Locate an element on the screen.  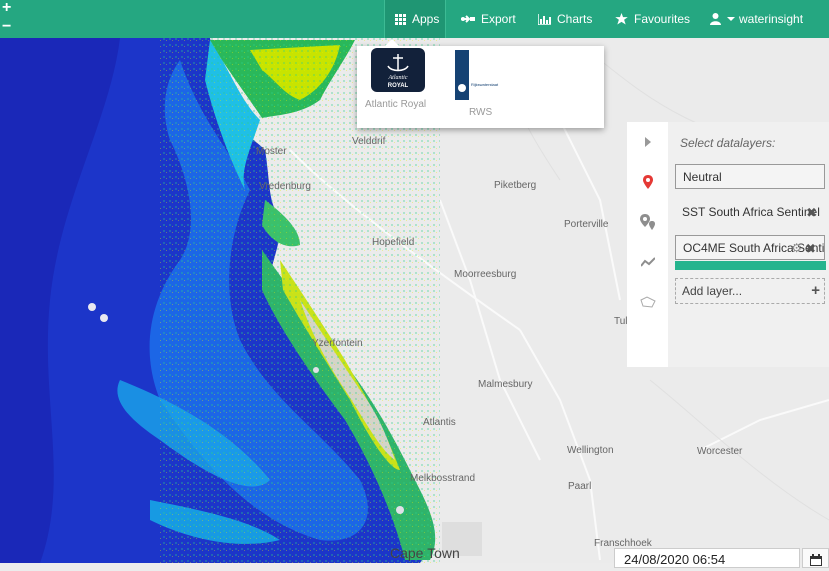
timeseries-button is located at coordinates (647, 262).